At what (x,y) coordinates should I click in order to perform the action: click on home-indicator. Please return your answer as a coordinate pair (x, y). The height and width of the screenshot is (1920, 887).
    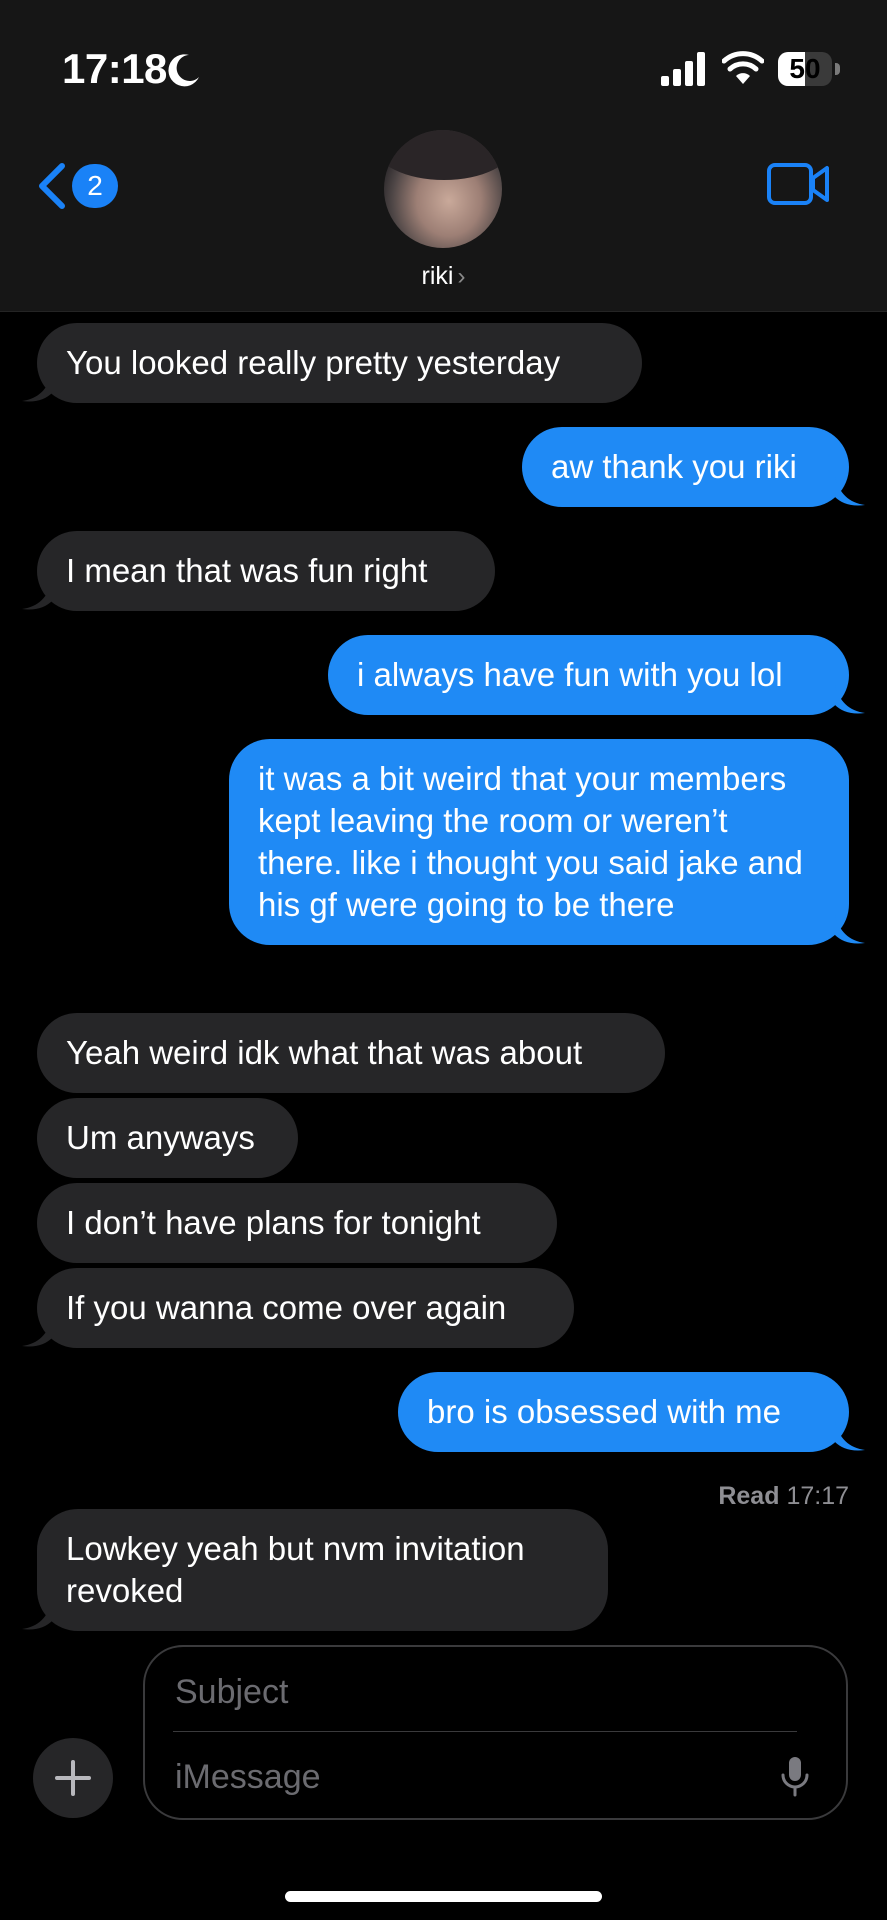
    Looking at the image, I should click on (443, 1896).